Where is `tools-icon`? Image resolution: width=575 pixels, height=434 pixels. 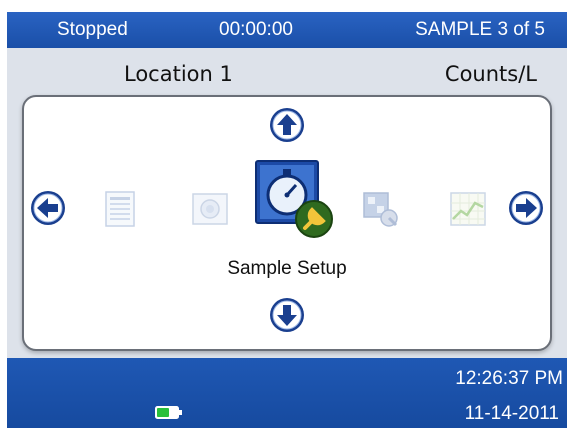 tools-icon is located at coordinates (380, 209).